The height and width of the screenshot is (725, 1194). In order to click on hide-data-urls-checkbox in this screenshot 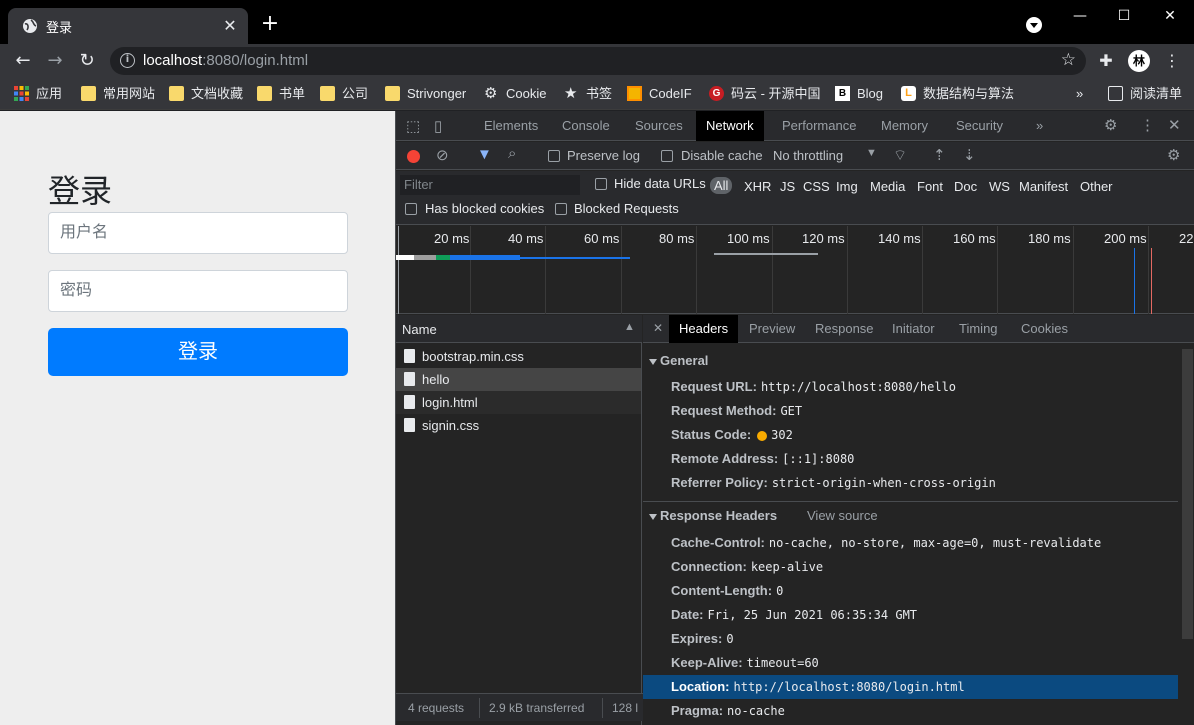, I will do `click(601, 184)`.